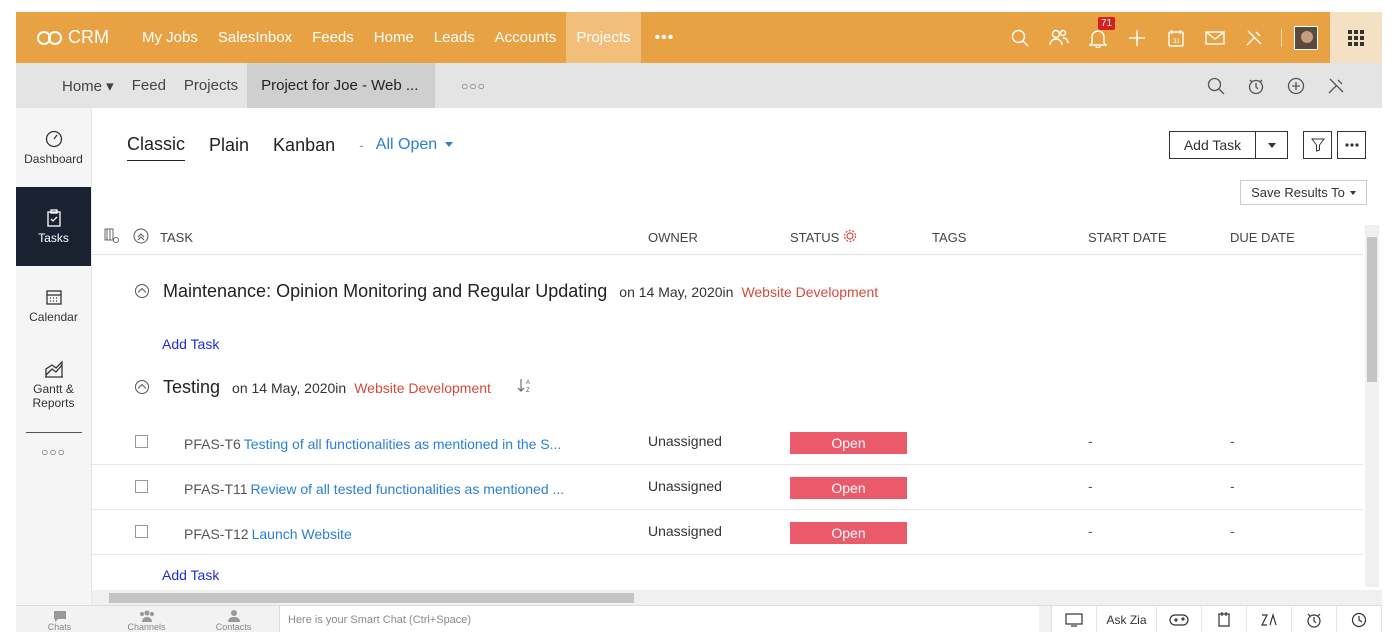  Describe the element at coordinates (302, 534) in the screenshot. I see `task-name-link: Launch Website` at that location.